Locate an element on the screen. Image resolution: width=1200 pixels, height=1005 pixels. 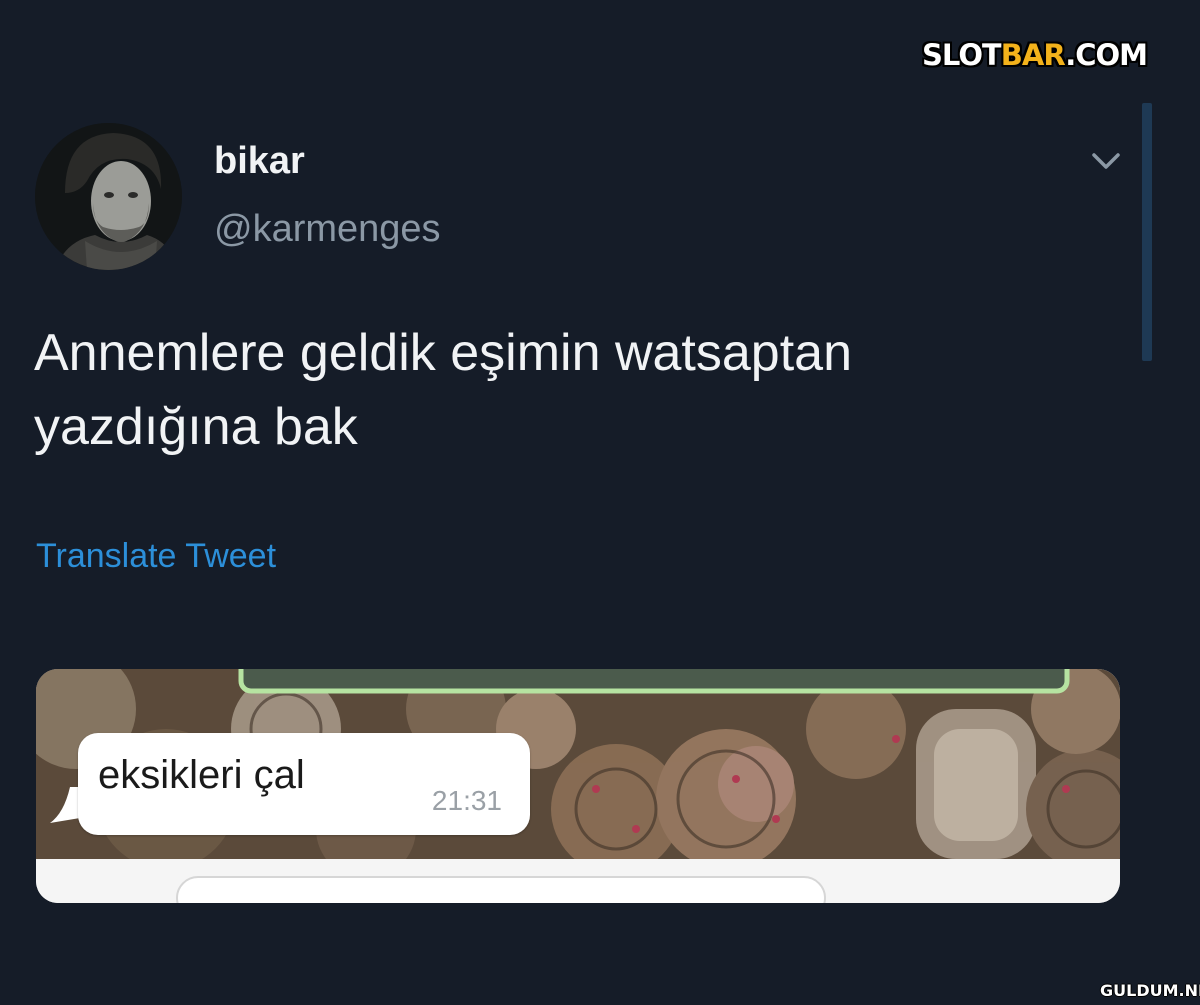
watermark-brand-start: SLOT is located at coordinates (962, 55).